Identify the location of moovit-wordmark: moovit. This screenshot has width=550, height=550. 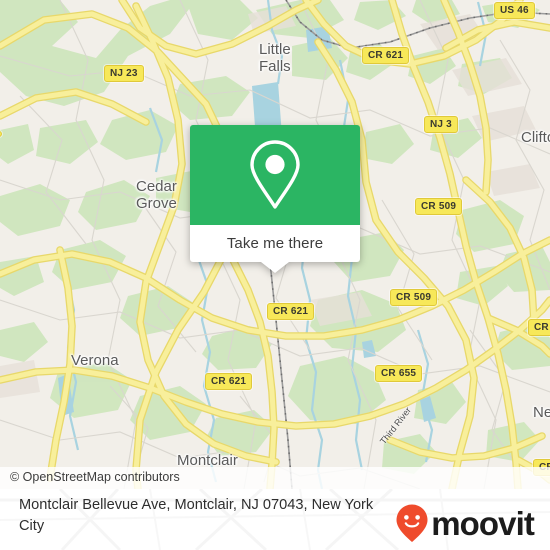
(483, 523).